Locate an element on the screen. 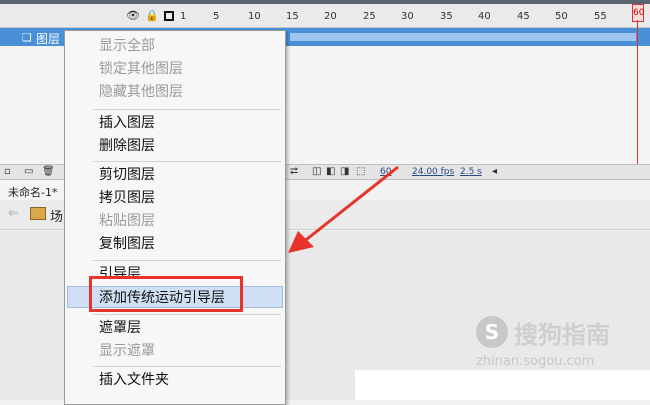 This screenshot has width=650, height=405. document-tab: 未命名-1* is located at coordinates (35, 190).